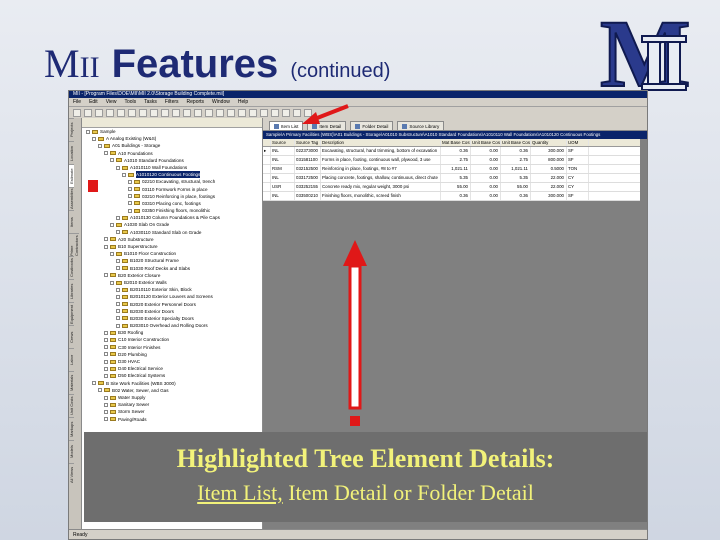 The width and height of the screenshot is (720, 540). What do you see at coordinates (172, 332) in the screenshot?
I see `tree-node: B30 Roofing` at bounding box center [172, 332].